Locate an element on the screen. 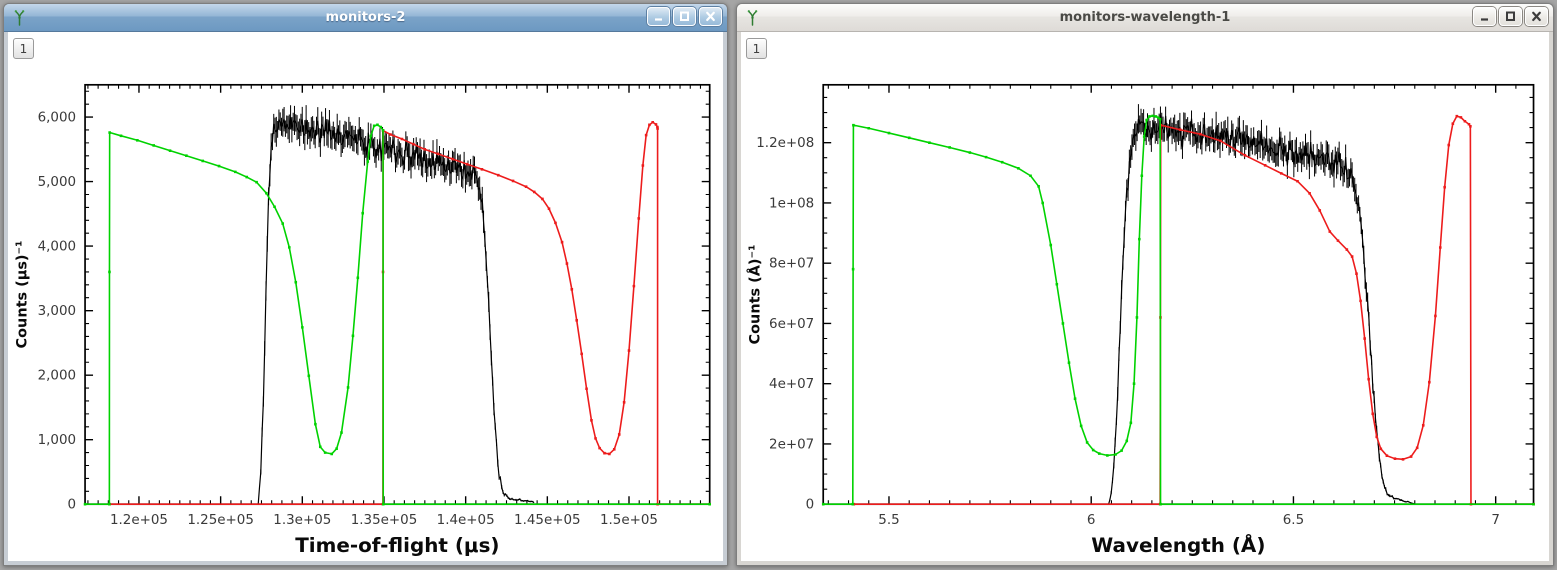 The width and height of the screenshot is (1557, 570). x-tick-label: 1.2e+05 is located at coordinates (139, 520).